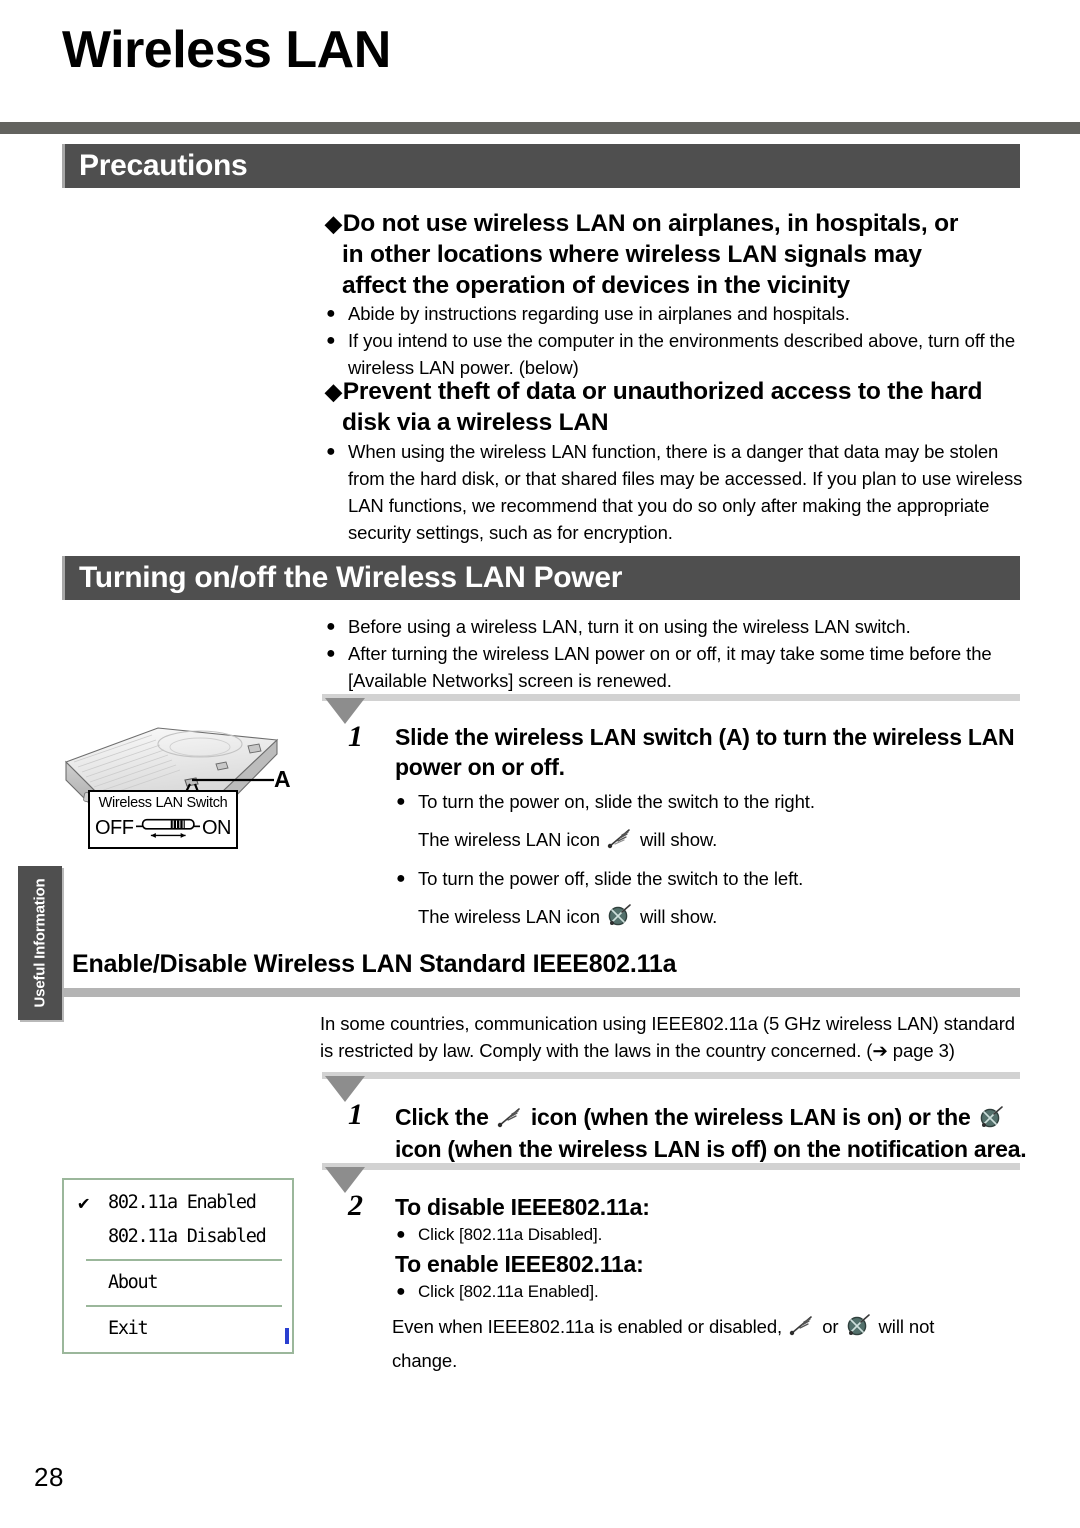 The height and width of the screenshot is (1528, 1080). I want to click on ed-step2-disable-bullet: ● Click [802.11a Disabled]., so click(708, 1235).